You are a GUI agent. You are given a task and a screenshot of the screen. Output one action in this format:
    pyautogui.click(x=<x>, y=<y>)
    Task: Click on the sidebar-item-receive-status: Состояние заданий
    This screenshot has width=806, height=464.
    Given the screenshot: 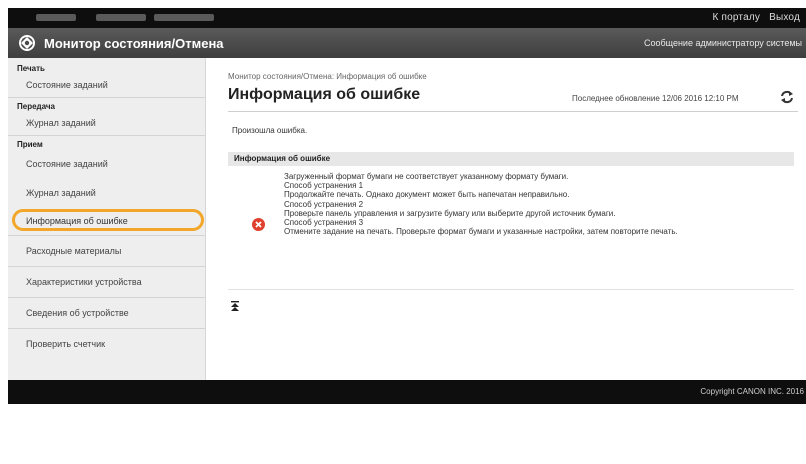 What is the action you would take?
    pyautogui.click(x=106, y=164)
    